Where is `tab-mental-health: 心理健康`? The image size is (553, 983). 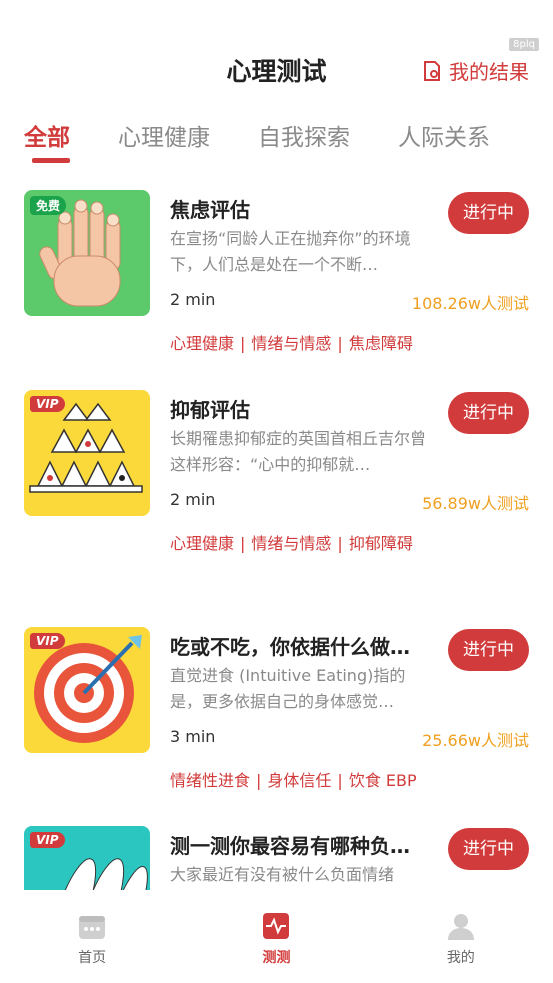 tab-mental-health: 心理健康 is located at coordinates (164, 142).